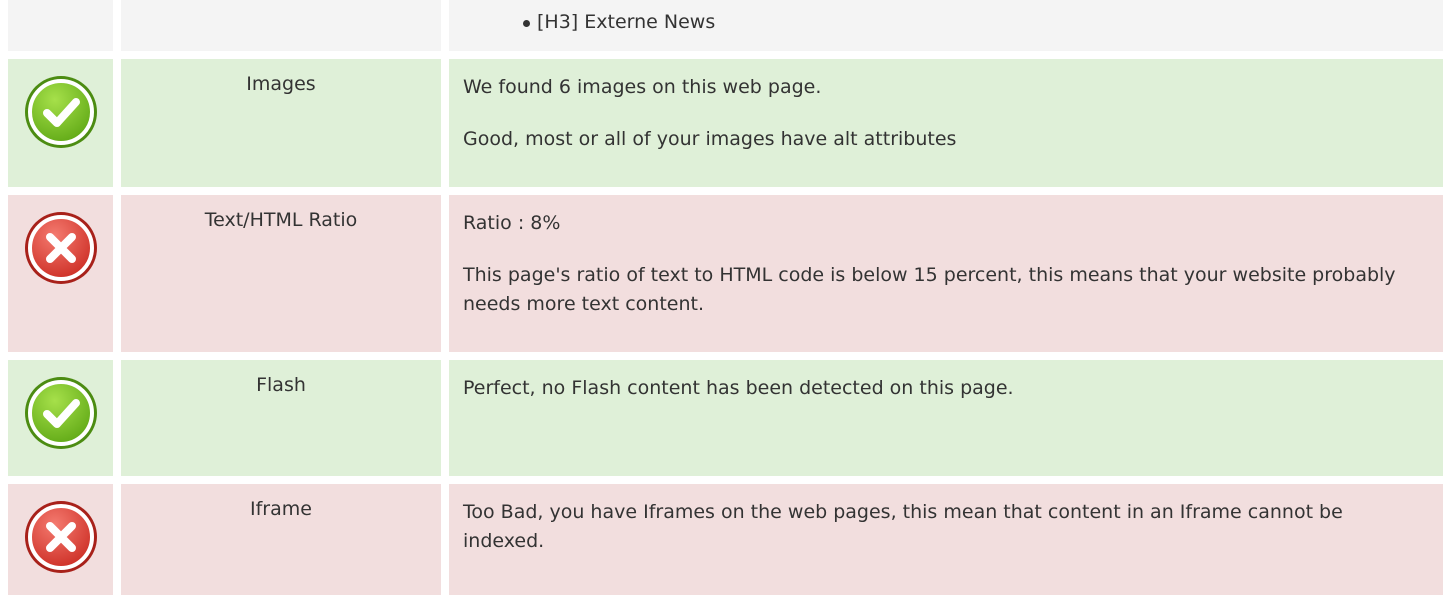  What do you see at coordinates (983, 22) in the screenshot?
I see `heading-list-item: [H3] Externe News` at bounding box center [983, 22].